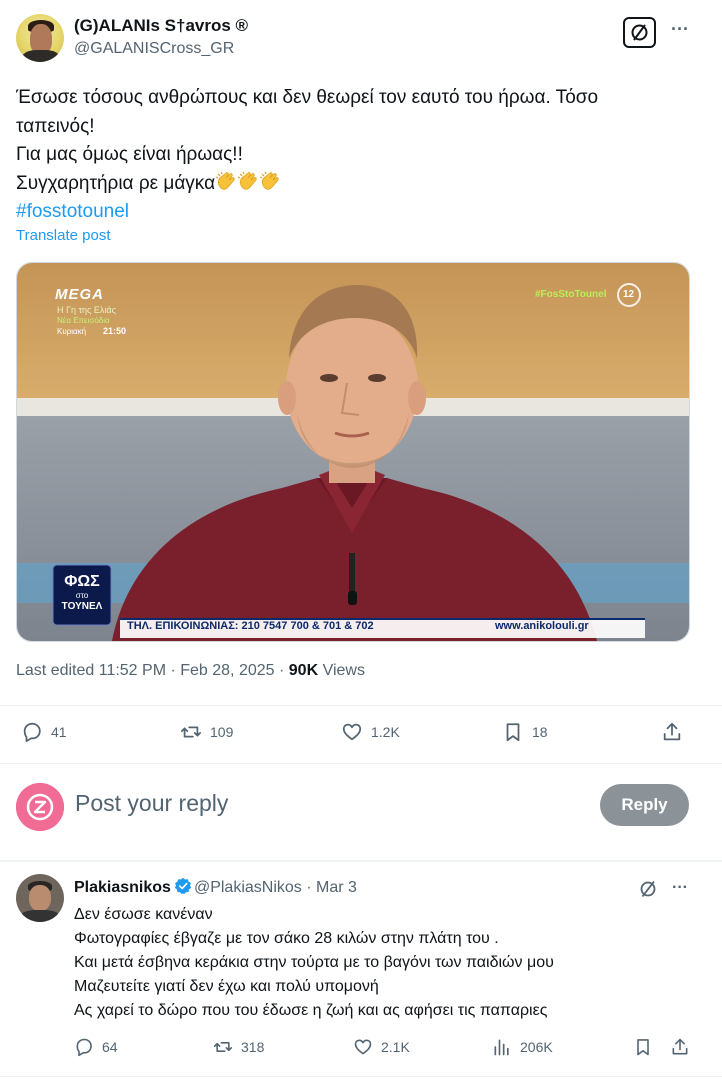 The image size is (722, 1080). What do you see at coordinates (152, 670) in the screenshot?
I see `timestamp: Last edited 11:52 PM · Feb 28, 2025 ·` at bounding box center [152, 670].